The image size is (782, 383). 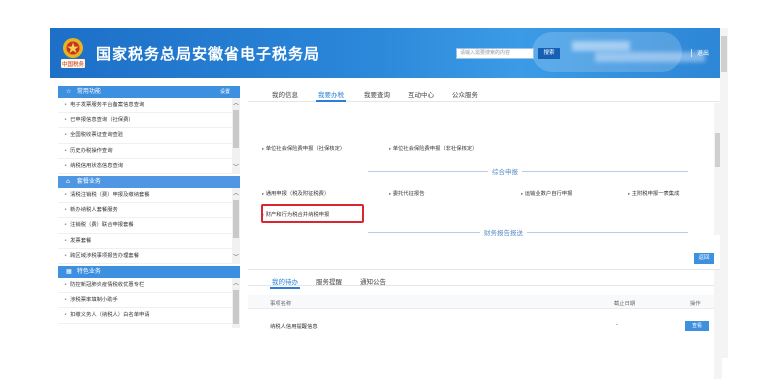 I want to click on main-tabs: 我的信息 我要办税 我要查询 互动中心 公众服务, so click(x=485, y=94).